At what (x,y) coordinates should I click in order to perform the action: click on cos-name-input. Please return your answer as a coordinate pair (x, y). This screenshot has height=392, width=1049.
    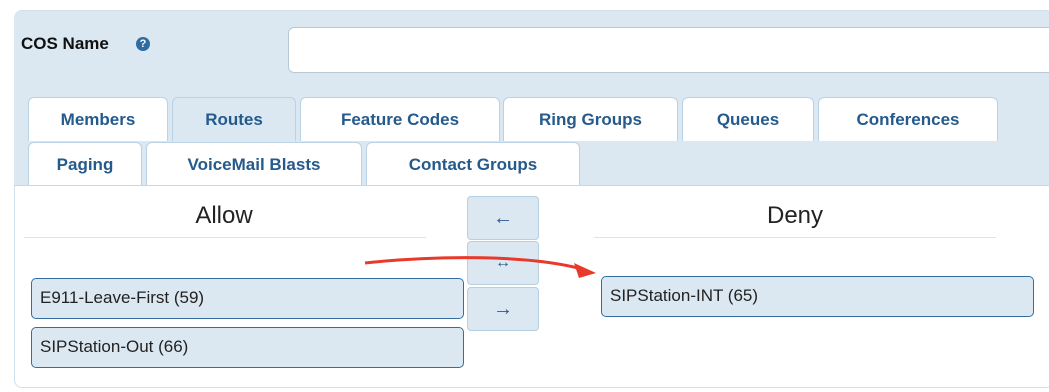
    Looking at the image, I should click on (668, 50).